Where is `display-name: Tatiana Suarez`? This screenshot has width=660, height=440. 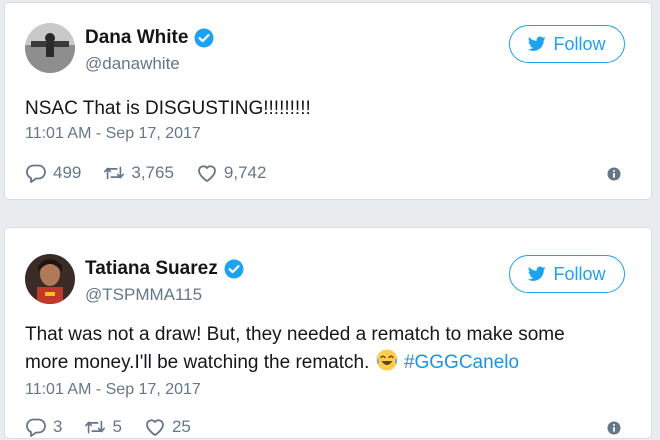 display-name: Tatiana Suarez is located at coordinates (151, 269).